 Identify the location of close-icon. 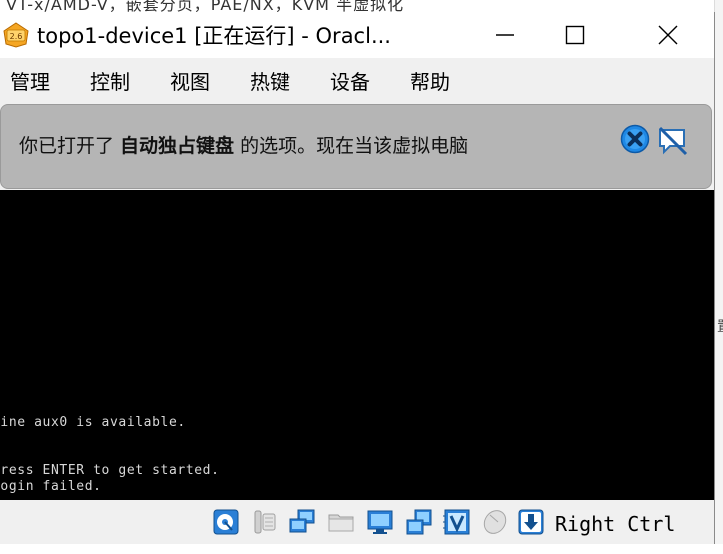
(668, 35).